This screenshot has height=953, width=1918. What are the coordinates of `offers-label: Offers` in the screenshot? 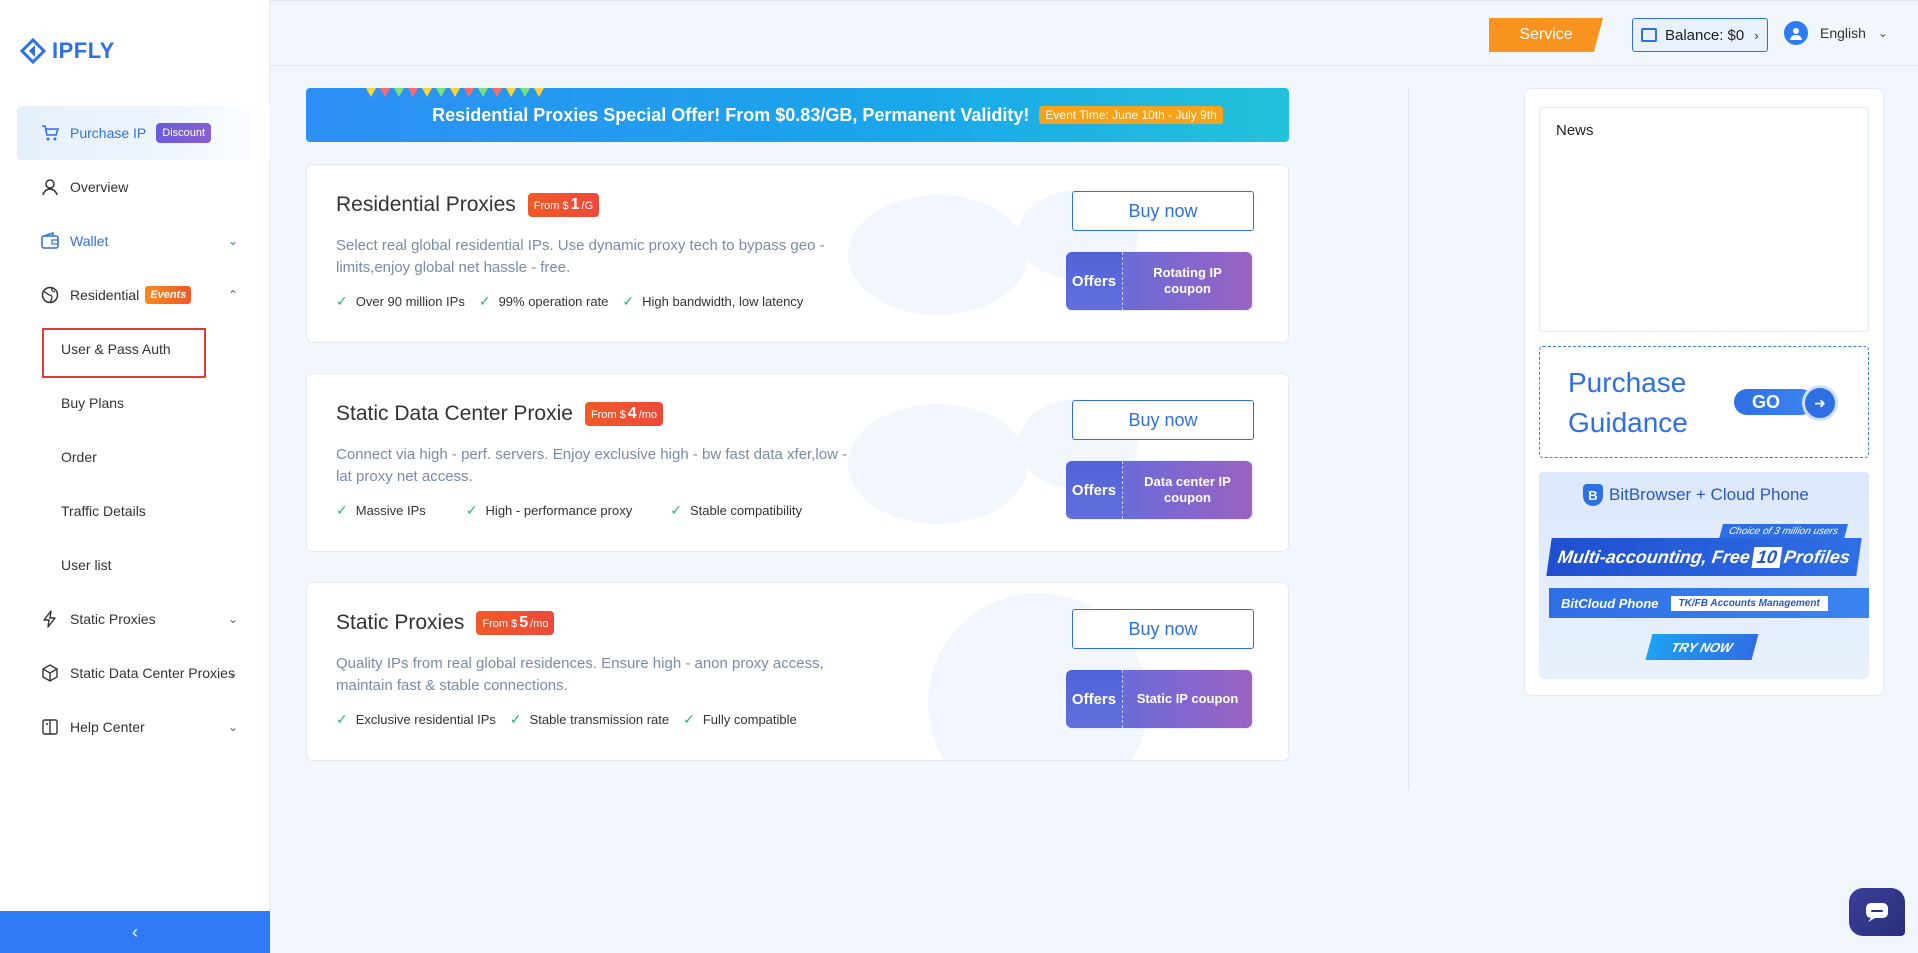 It's located at (1094, 699).